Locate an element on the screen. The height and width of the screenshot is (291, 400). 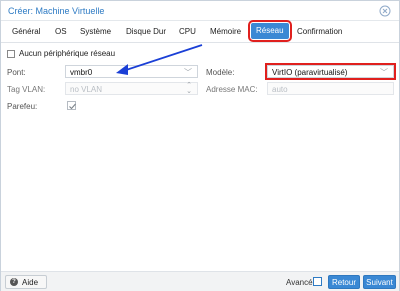
dialog-footer: ? Aide Avancé Retour Suivant is located at coordinates (200, 281).